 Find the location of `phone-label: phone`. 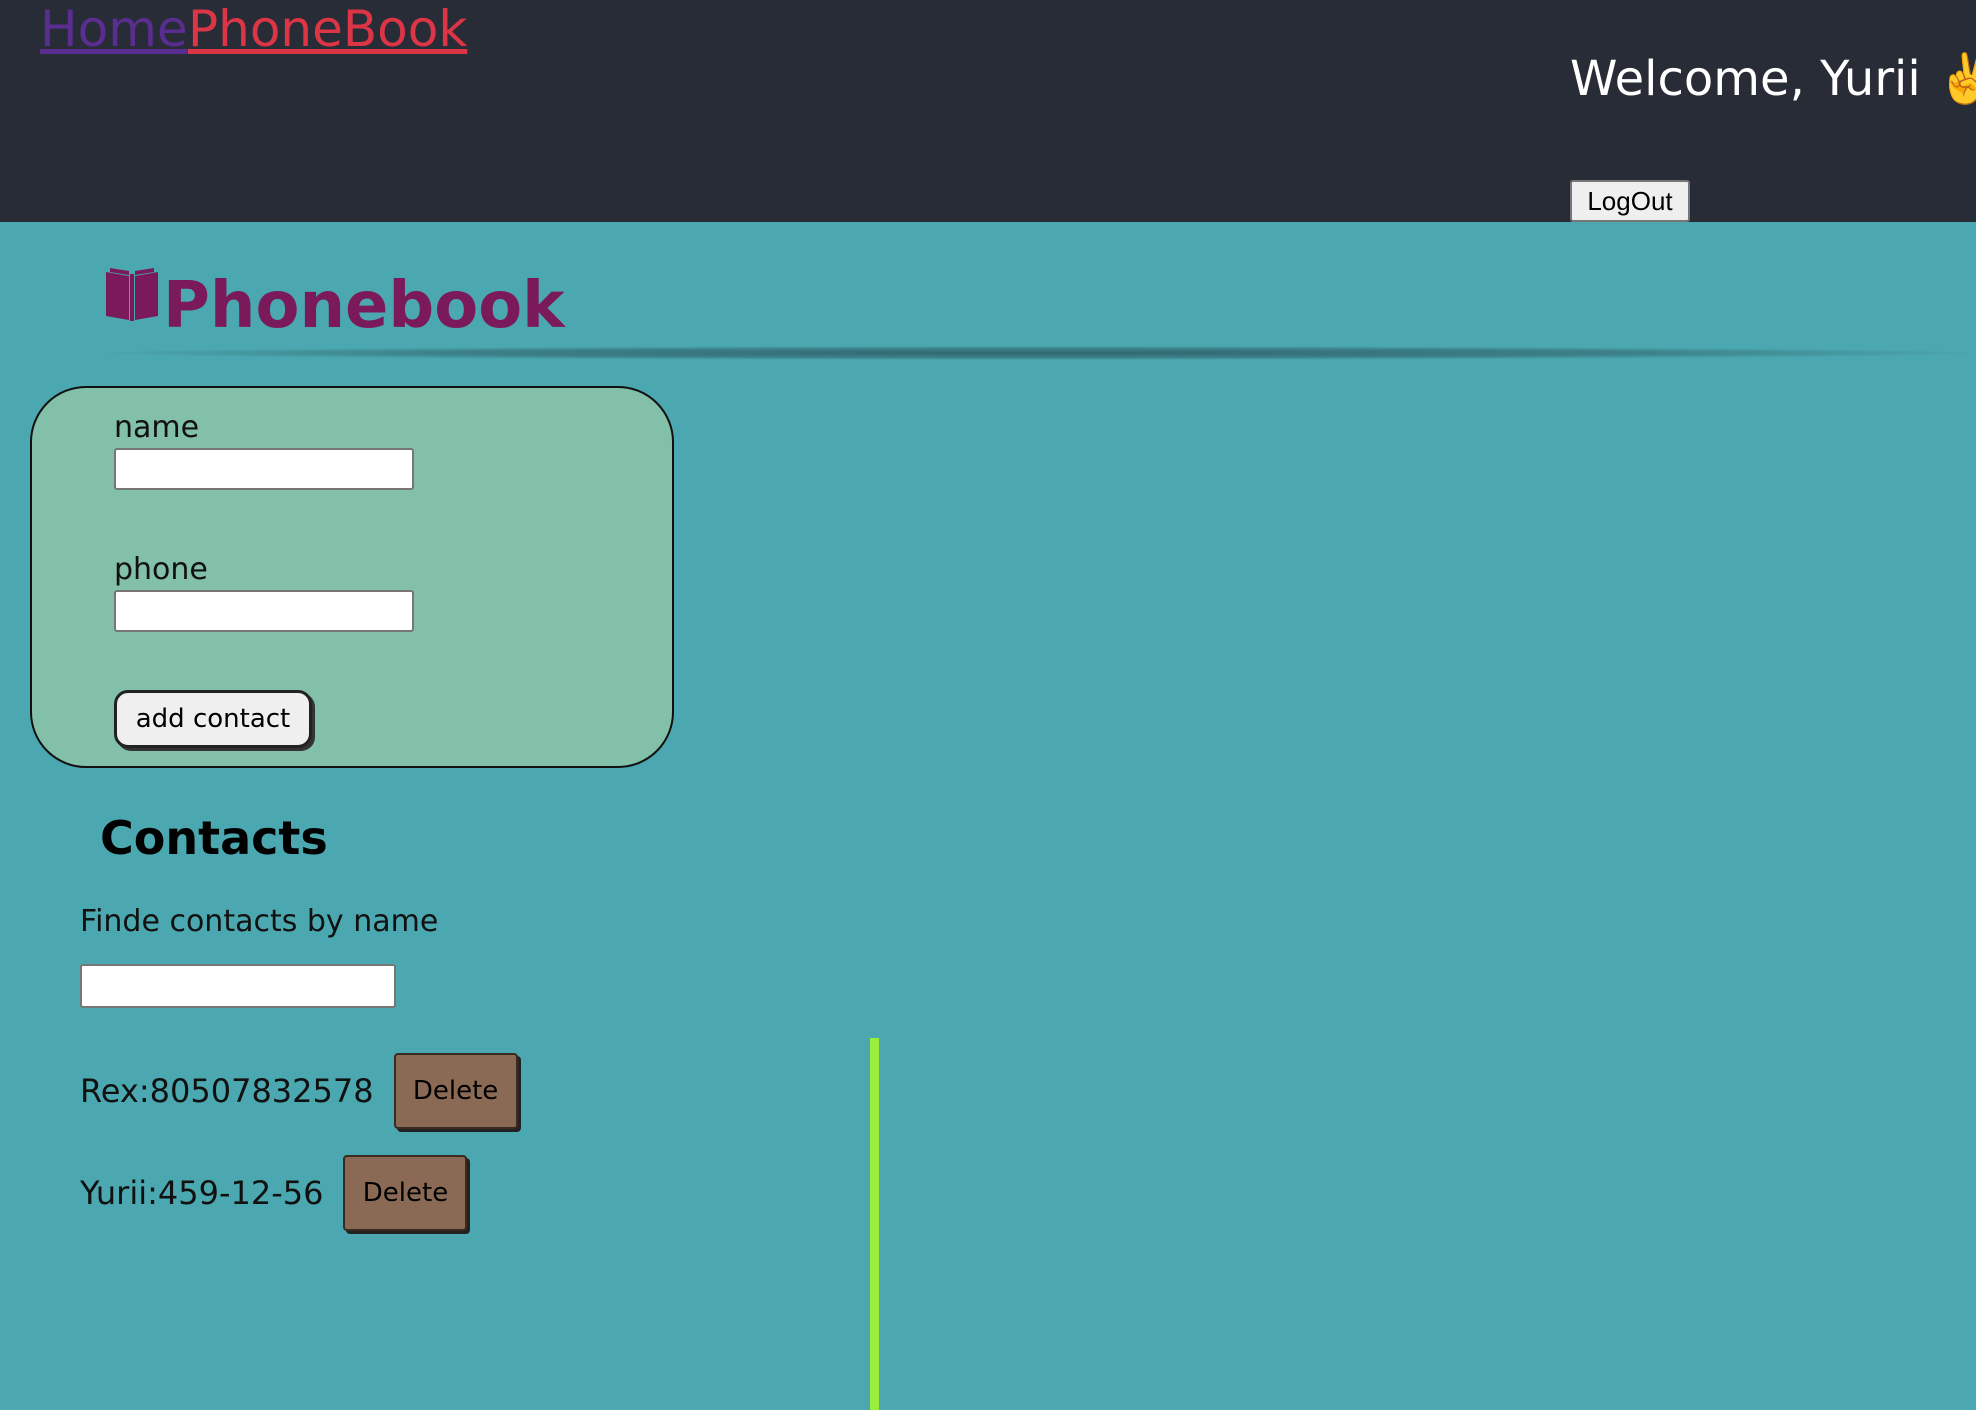

phone-label: phone is located at coordinates (161, 569).